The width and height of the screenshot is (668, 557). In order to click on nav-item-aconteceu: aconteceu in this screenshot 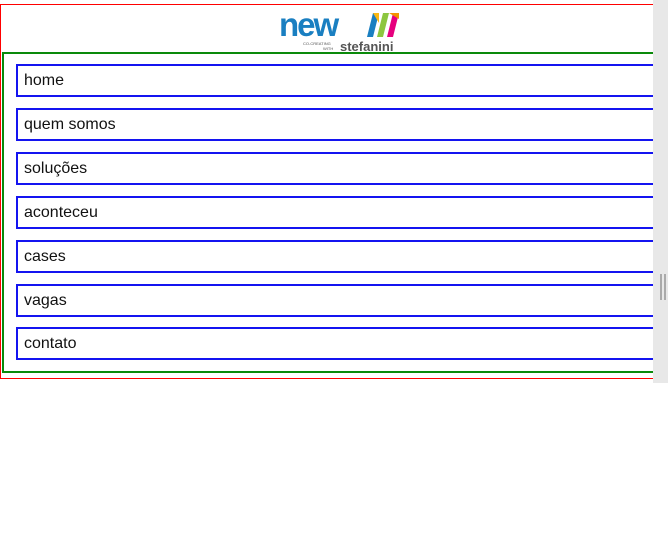, I will do `click(334, 212)`.